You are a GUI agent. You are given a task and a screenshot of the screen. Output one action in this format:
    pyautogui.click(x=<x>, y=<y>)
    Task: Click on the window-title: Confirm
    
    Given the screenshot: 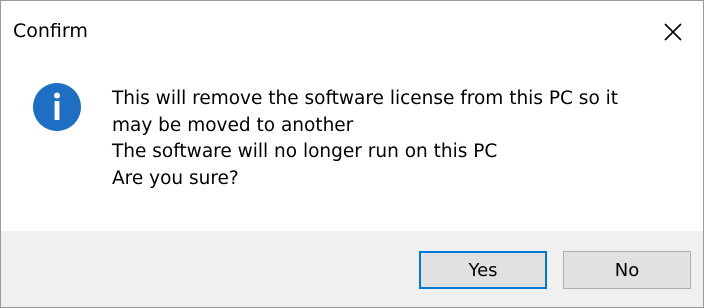 What is the action you would take?
    pyautogui.click(x=50, y=31)
    